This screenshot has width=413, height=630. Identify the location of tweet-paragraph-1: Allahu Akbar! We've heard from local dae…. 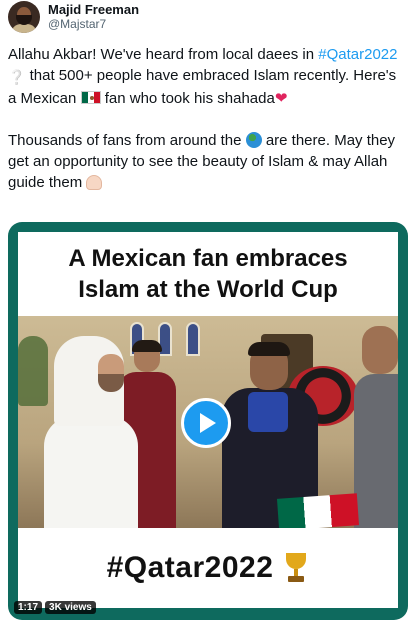
(208, 76).